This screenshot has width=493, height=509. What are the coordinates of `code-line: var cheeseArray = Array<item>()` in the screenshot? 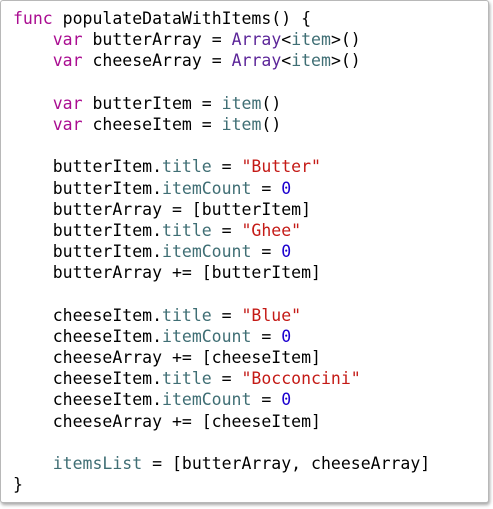 It's located at (221, 60).